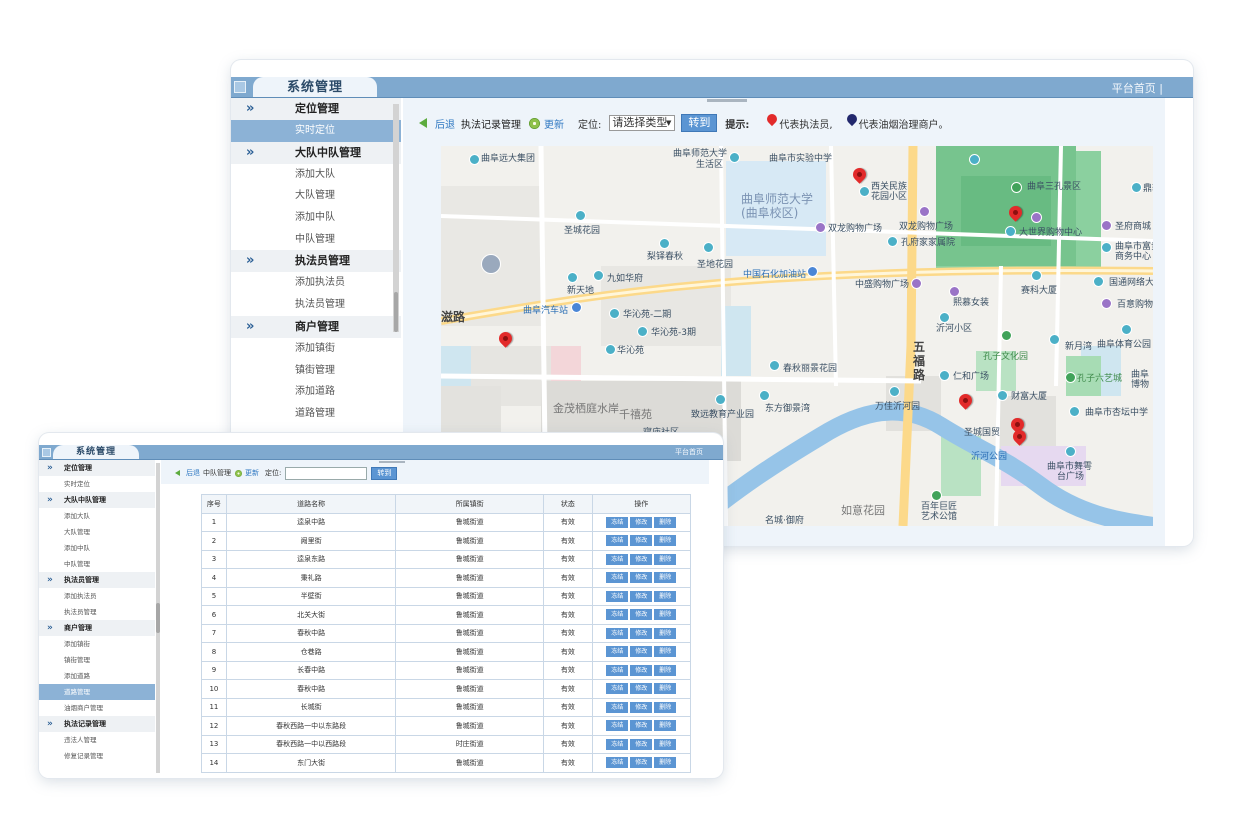  Describe the element at coordinates (384, 473) in the screenshot. I see `go-button: 转到` at that location.